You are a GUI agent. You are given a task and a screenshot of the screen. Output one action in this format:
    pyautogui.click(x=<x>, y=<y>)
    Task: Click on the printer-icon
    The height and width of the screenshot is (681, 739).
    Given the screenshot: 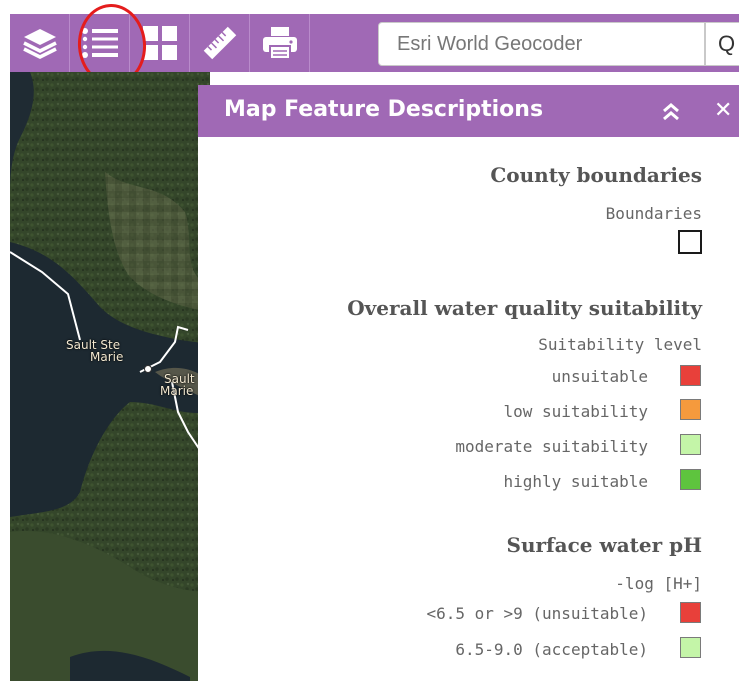 What is the action you would take?
    pyautogui.click(x=280, y=43)
    